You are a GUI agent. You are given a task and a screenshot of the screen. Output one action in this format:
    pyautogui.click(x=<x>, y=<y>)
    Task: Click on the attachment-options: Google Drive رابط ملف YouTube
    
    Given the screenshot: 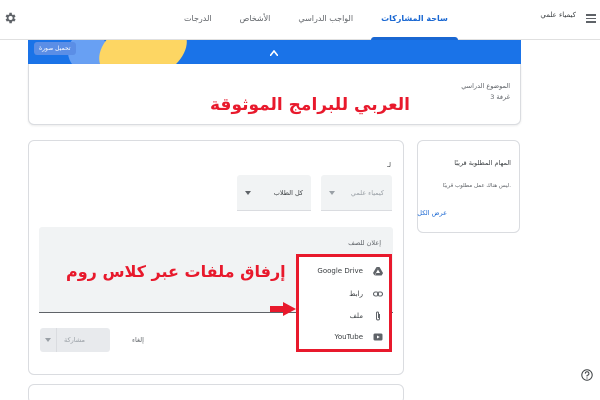 What is the action you would take?
    pyautogui.click(x=344, y=303)
    